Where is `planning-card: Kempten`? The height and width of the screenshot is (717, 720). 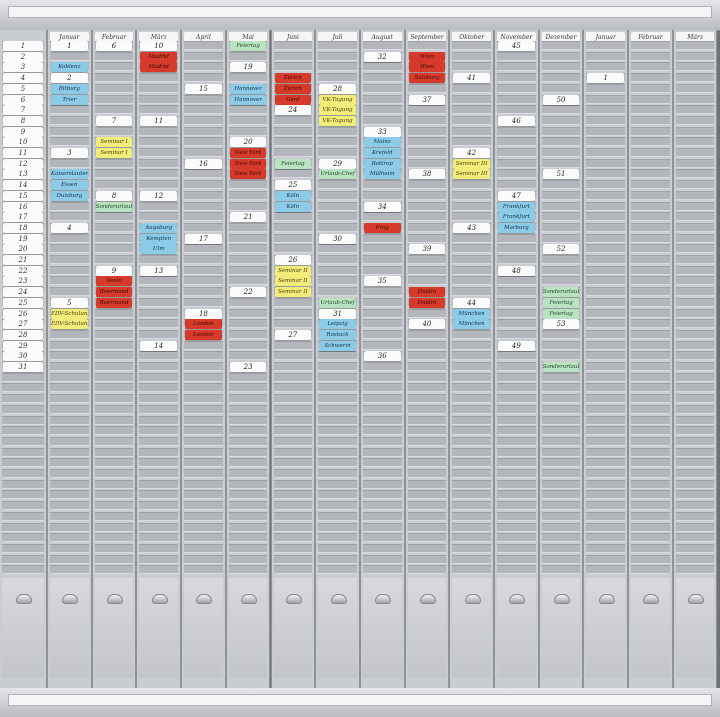 planning-card: Kempten is located at coordinates (159, 238).